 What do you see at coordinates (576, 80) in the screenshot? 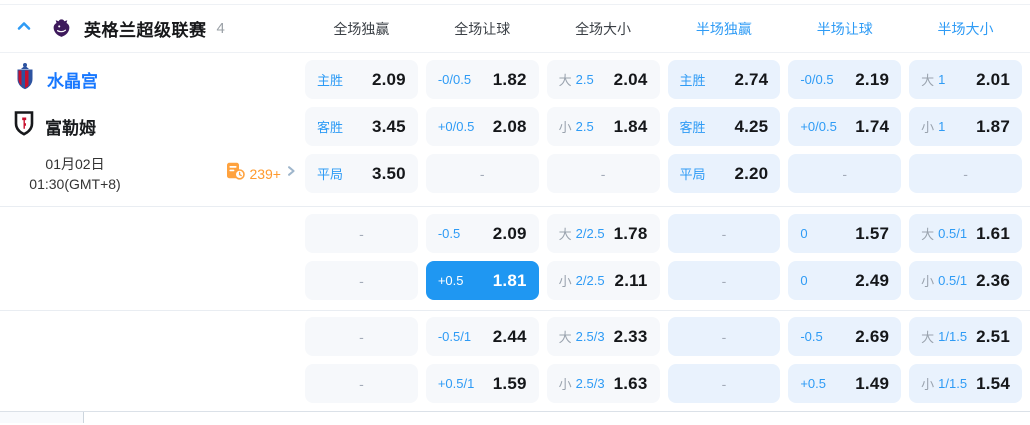
I see `odds-cell-label: 大 2.5` at bounding box center [576, 80].